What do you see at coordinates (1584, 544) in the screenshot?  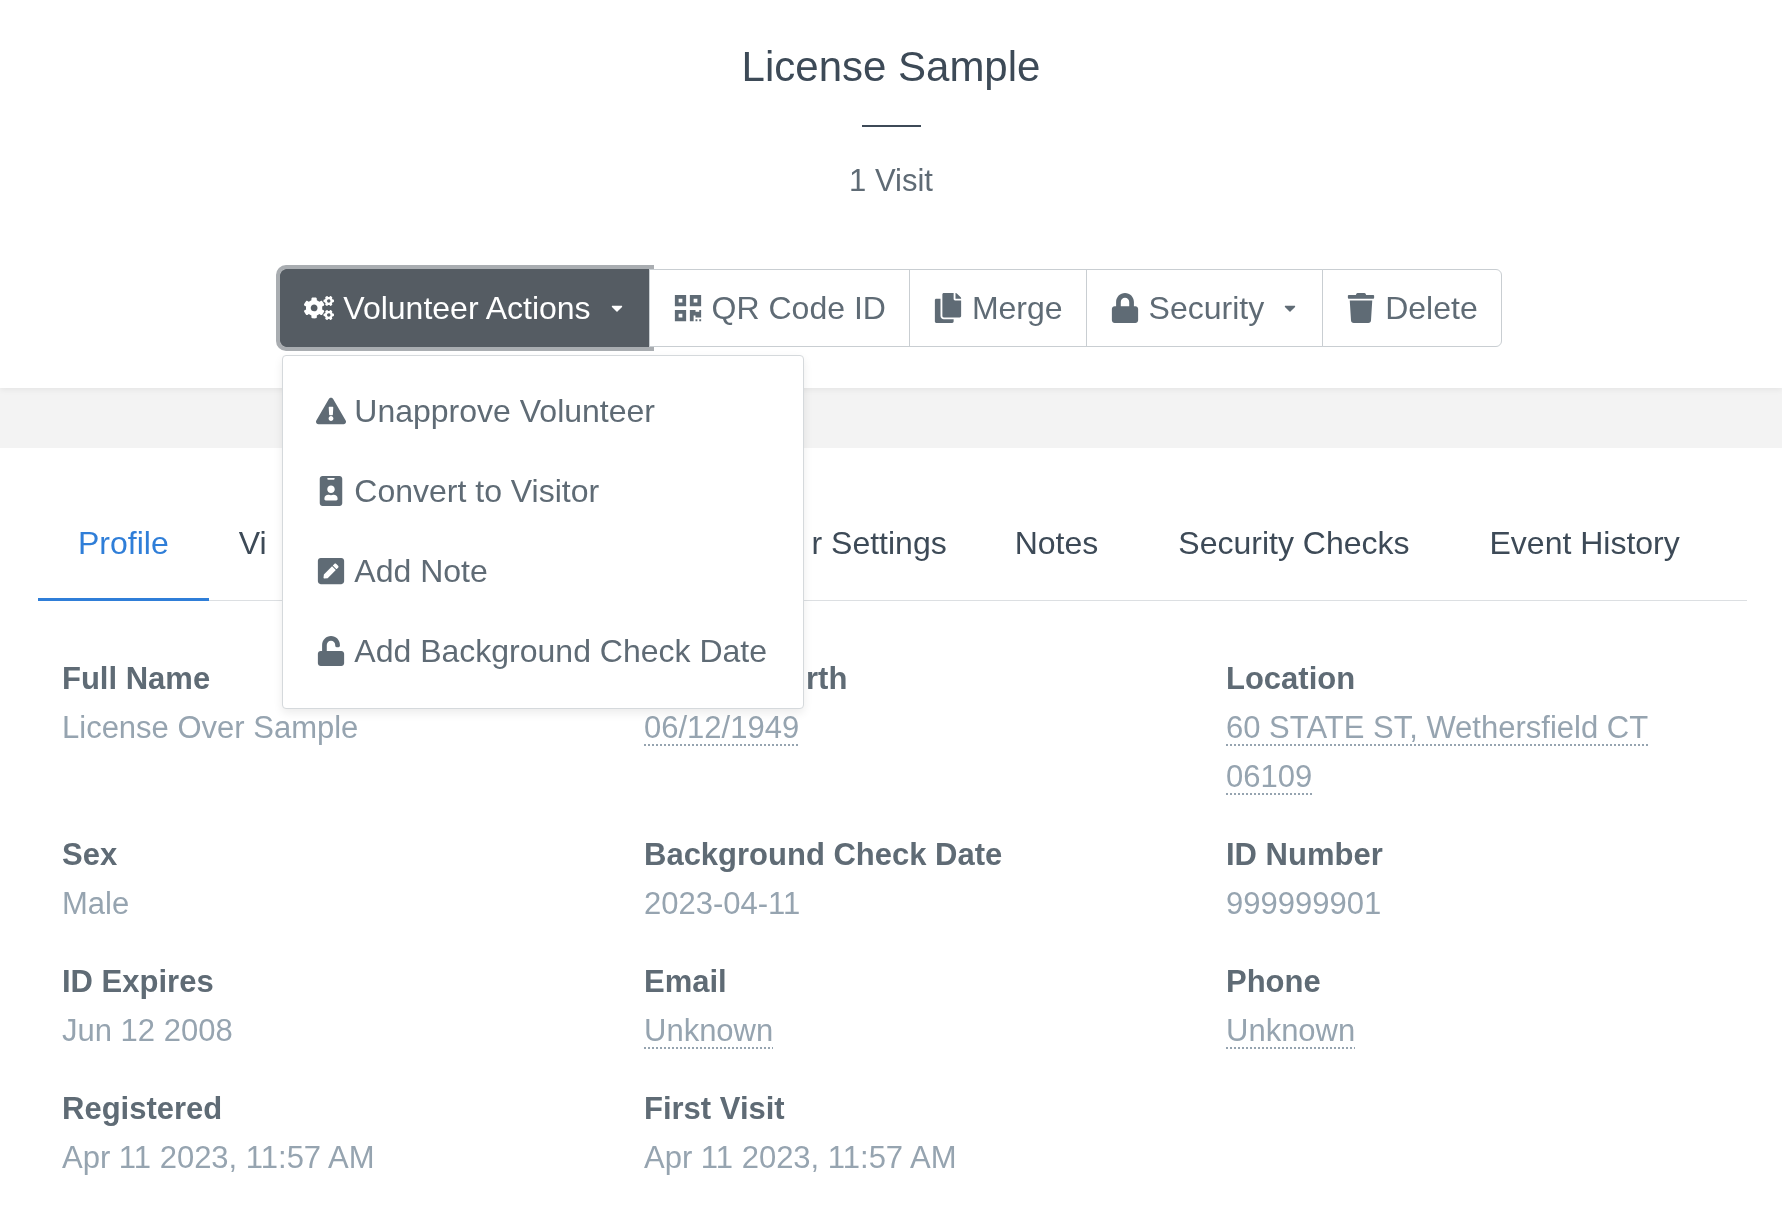 I see `tab: Event History` at bounding box center [1584, 544].